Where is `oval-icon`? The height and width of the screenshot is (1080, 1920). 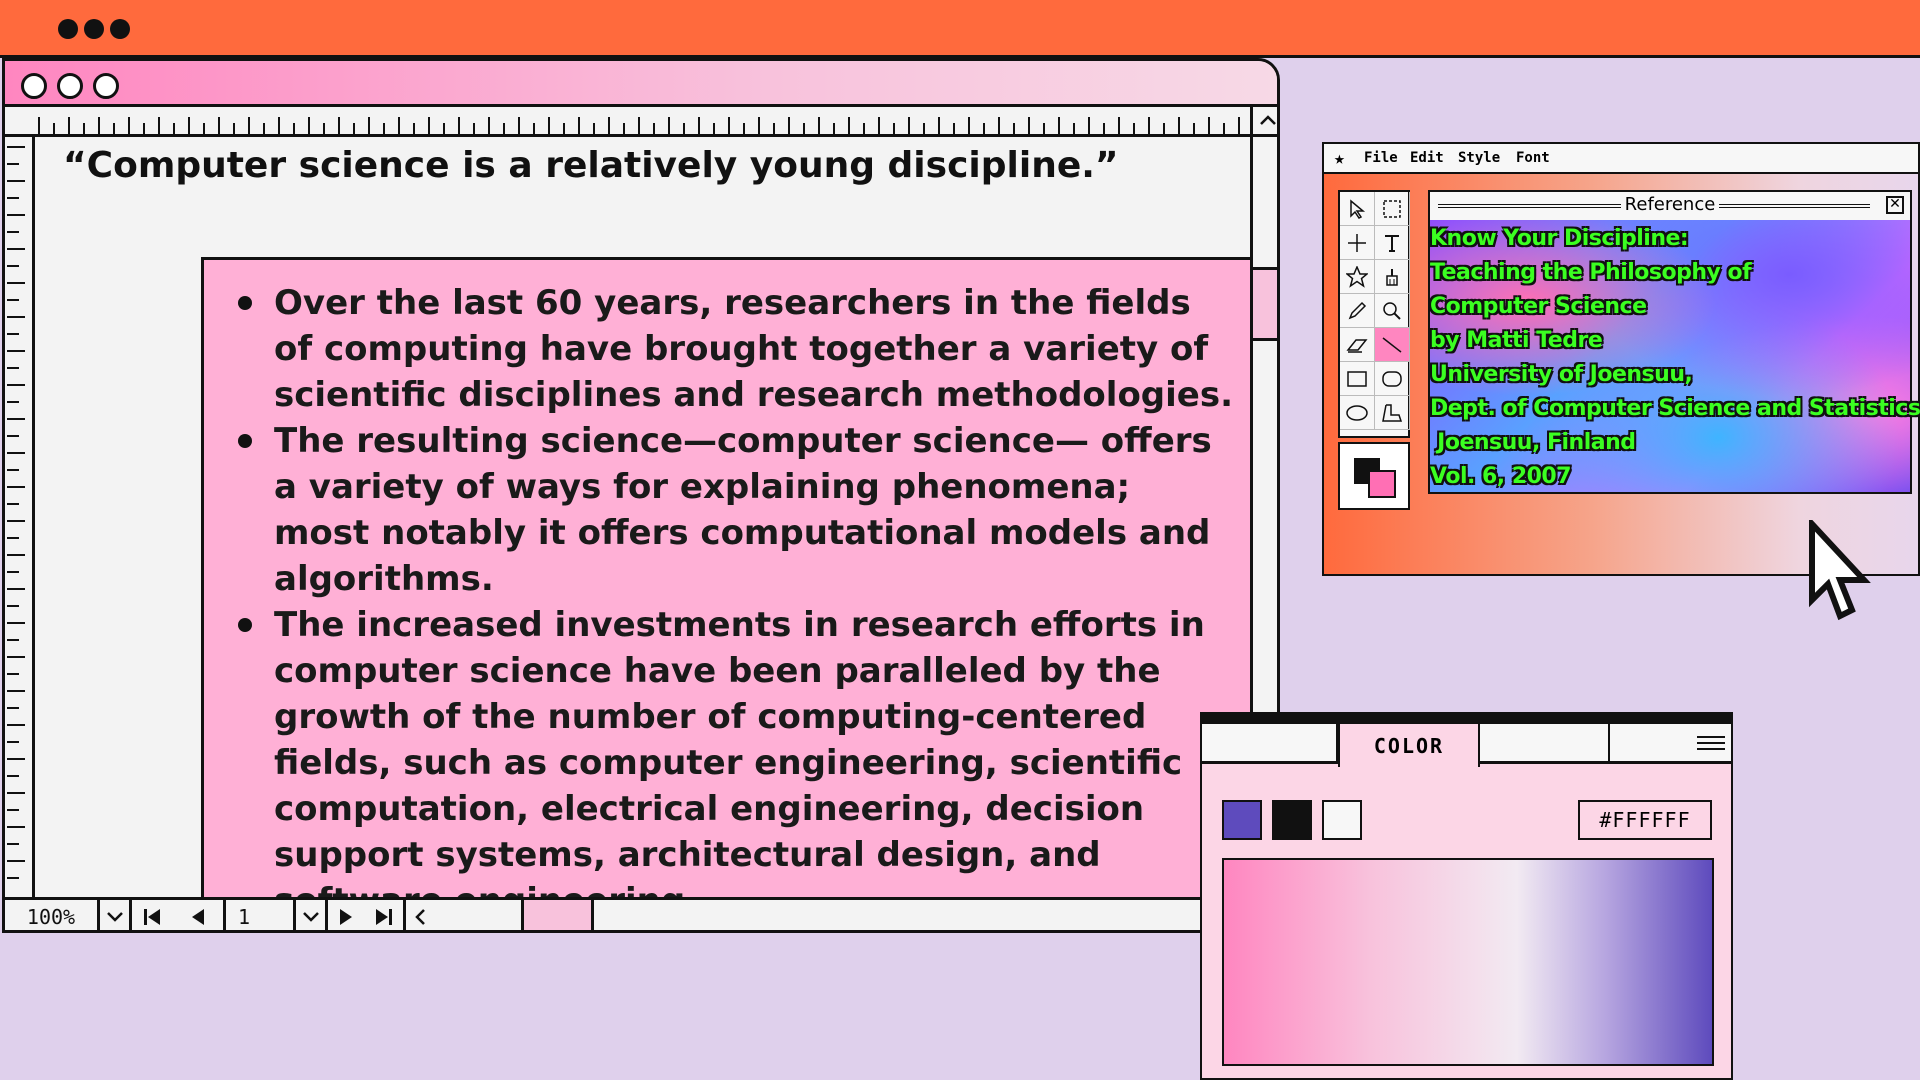 oval-icon is located at coordinates (1357, 412).